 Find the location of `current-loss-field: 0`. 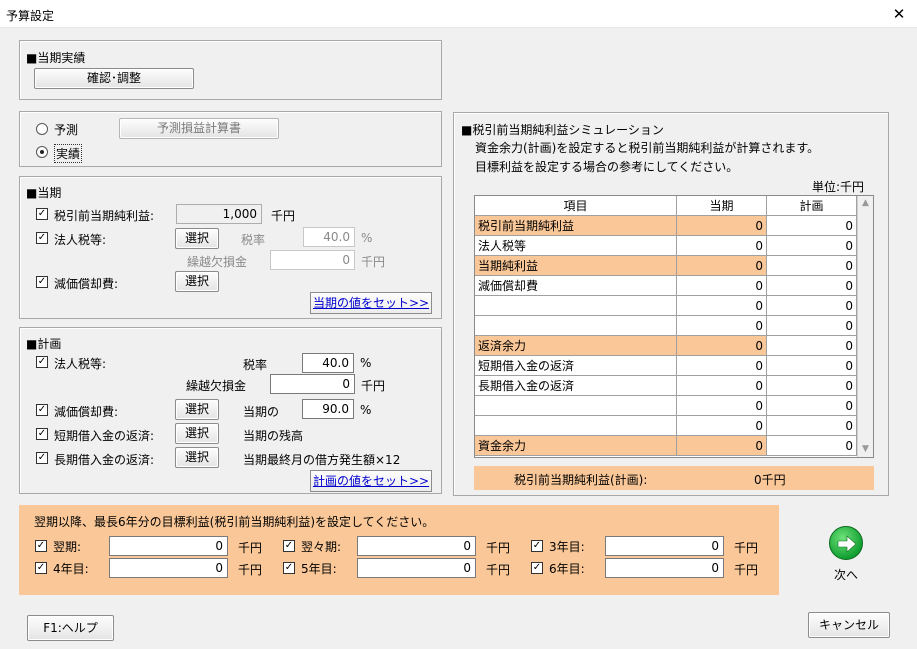

current-loss-field: 0 is located at coordinates (312, 260).